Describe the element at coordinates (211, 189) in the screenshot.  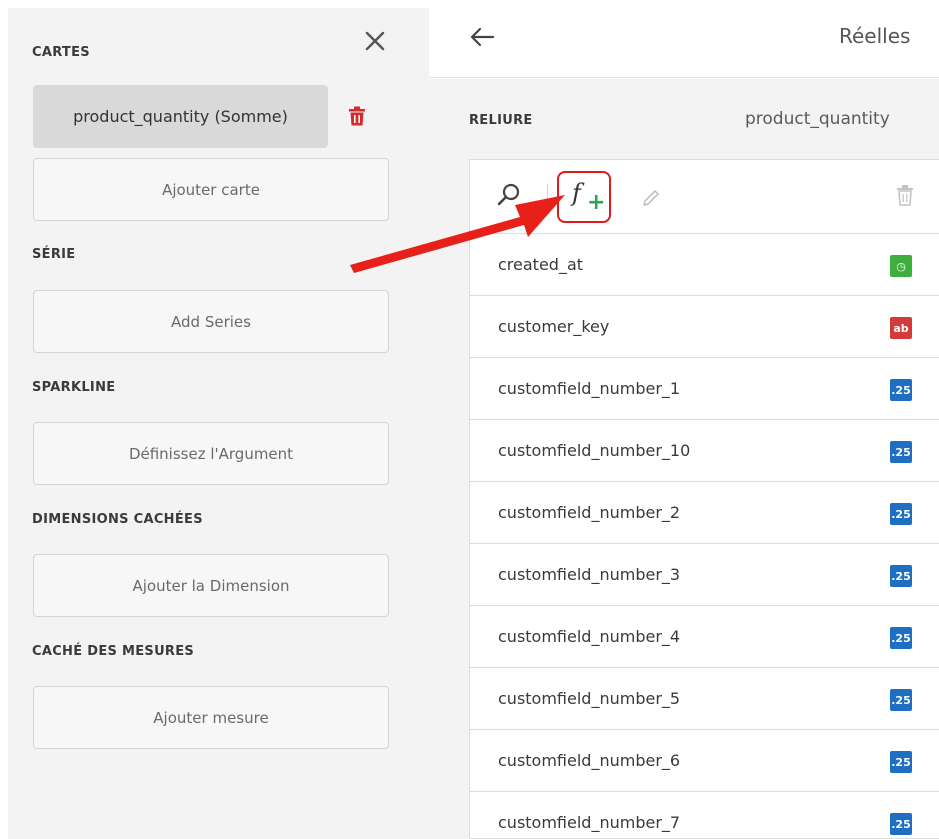
I see `add-card-button: Ajouter carte` at that location.